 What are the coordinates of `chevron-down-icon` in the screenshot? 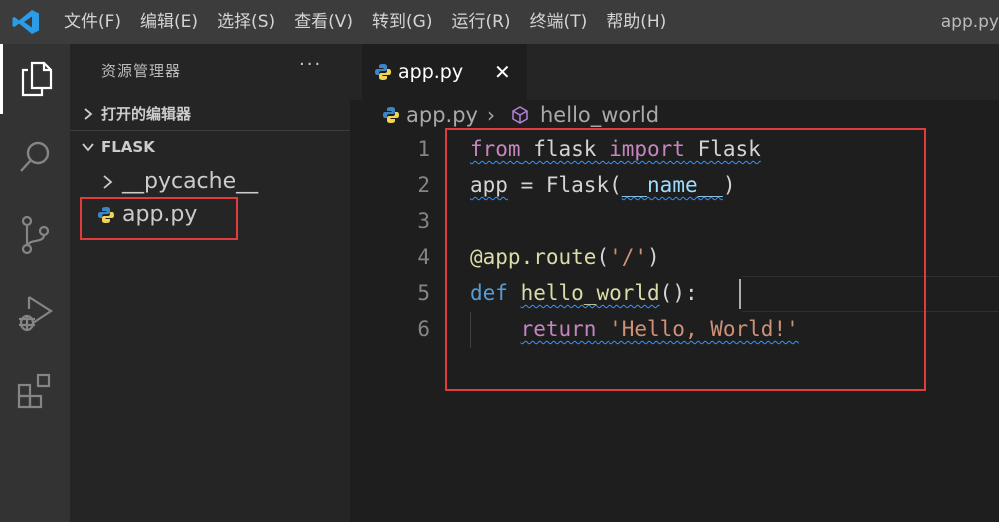 It's located at (88, 147).